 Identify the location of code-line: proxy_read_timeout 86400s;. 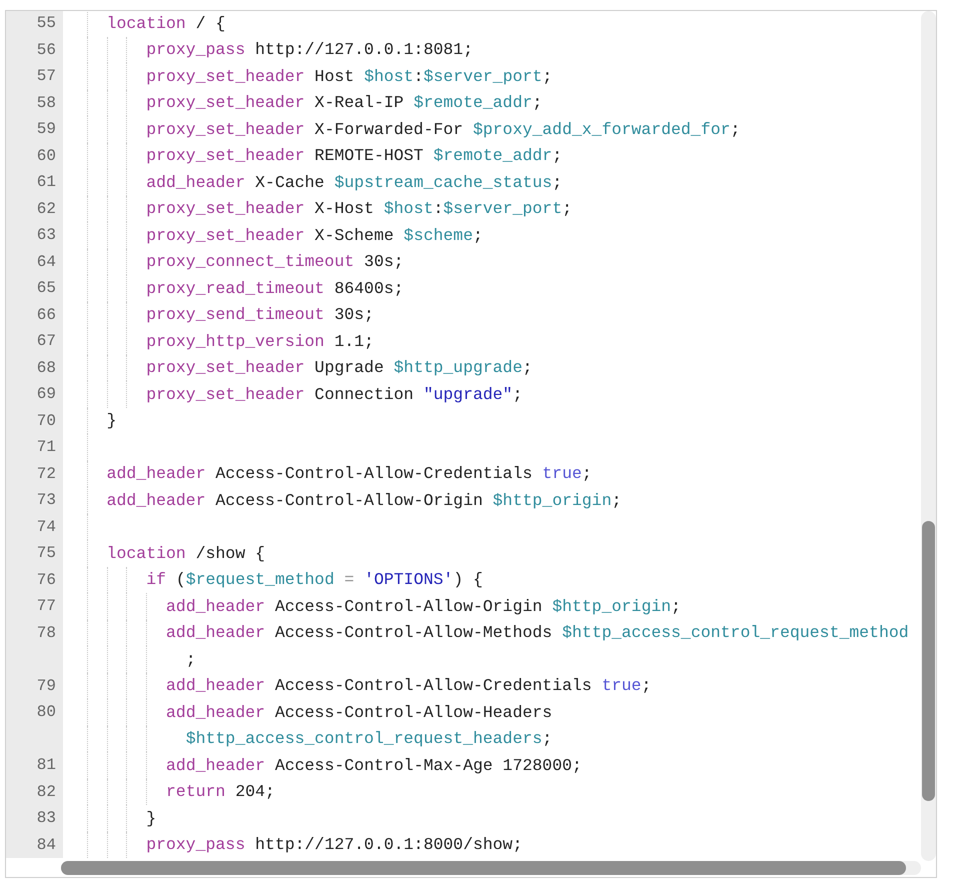
(275, 288).